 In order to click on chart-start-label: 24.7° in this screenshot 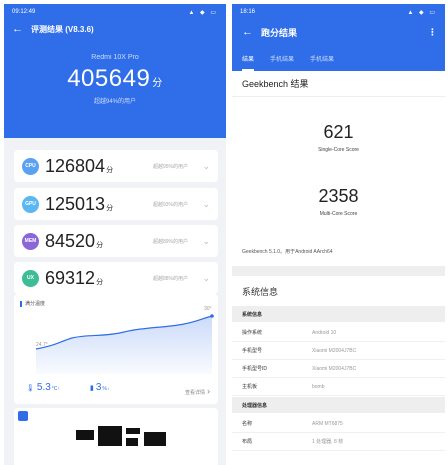, I will do `click(42, 345)`.